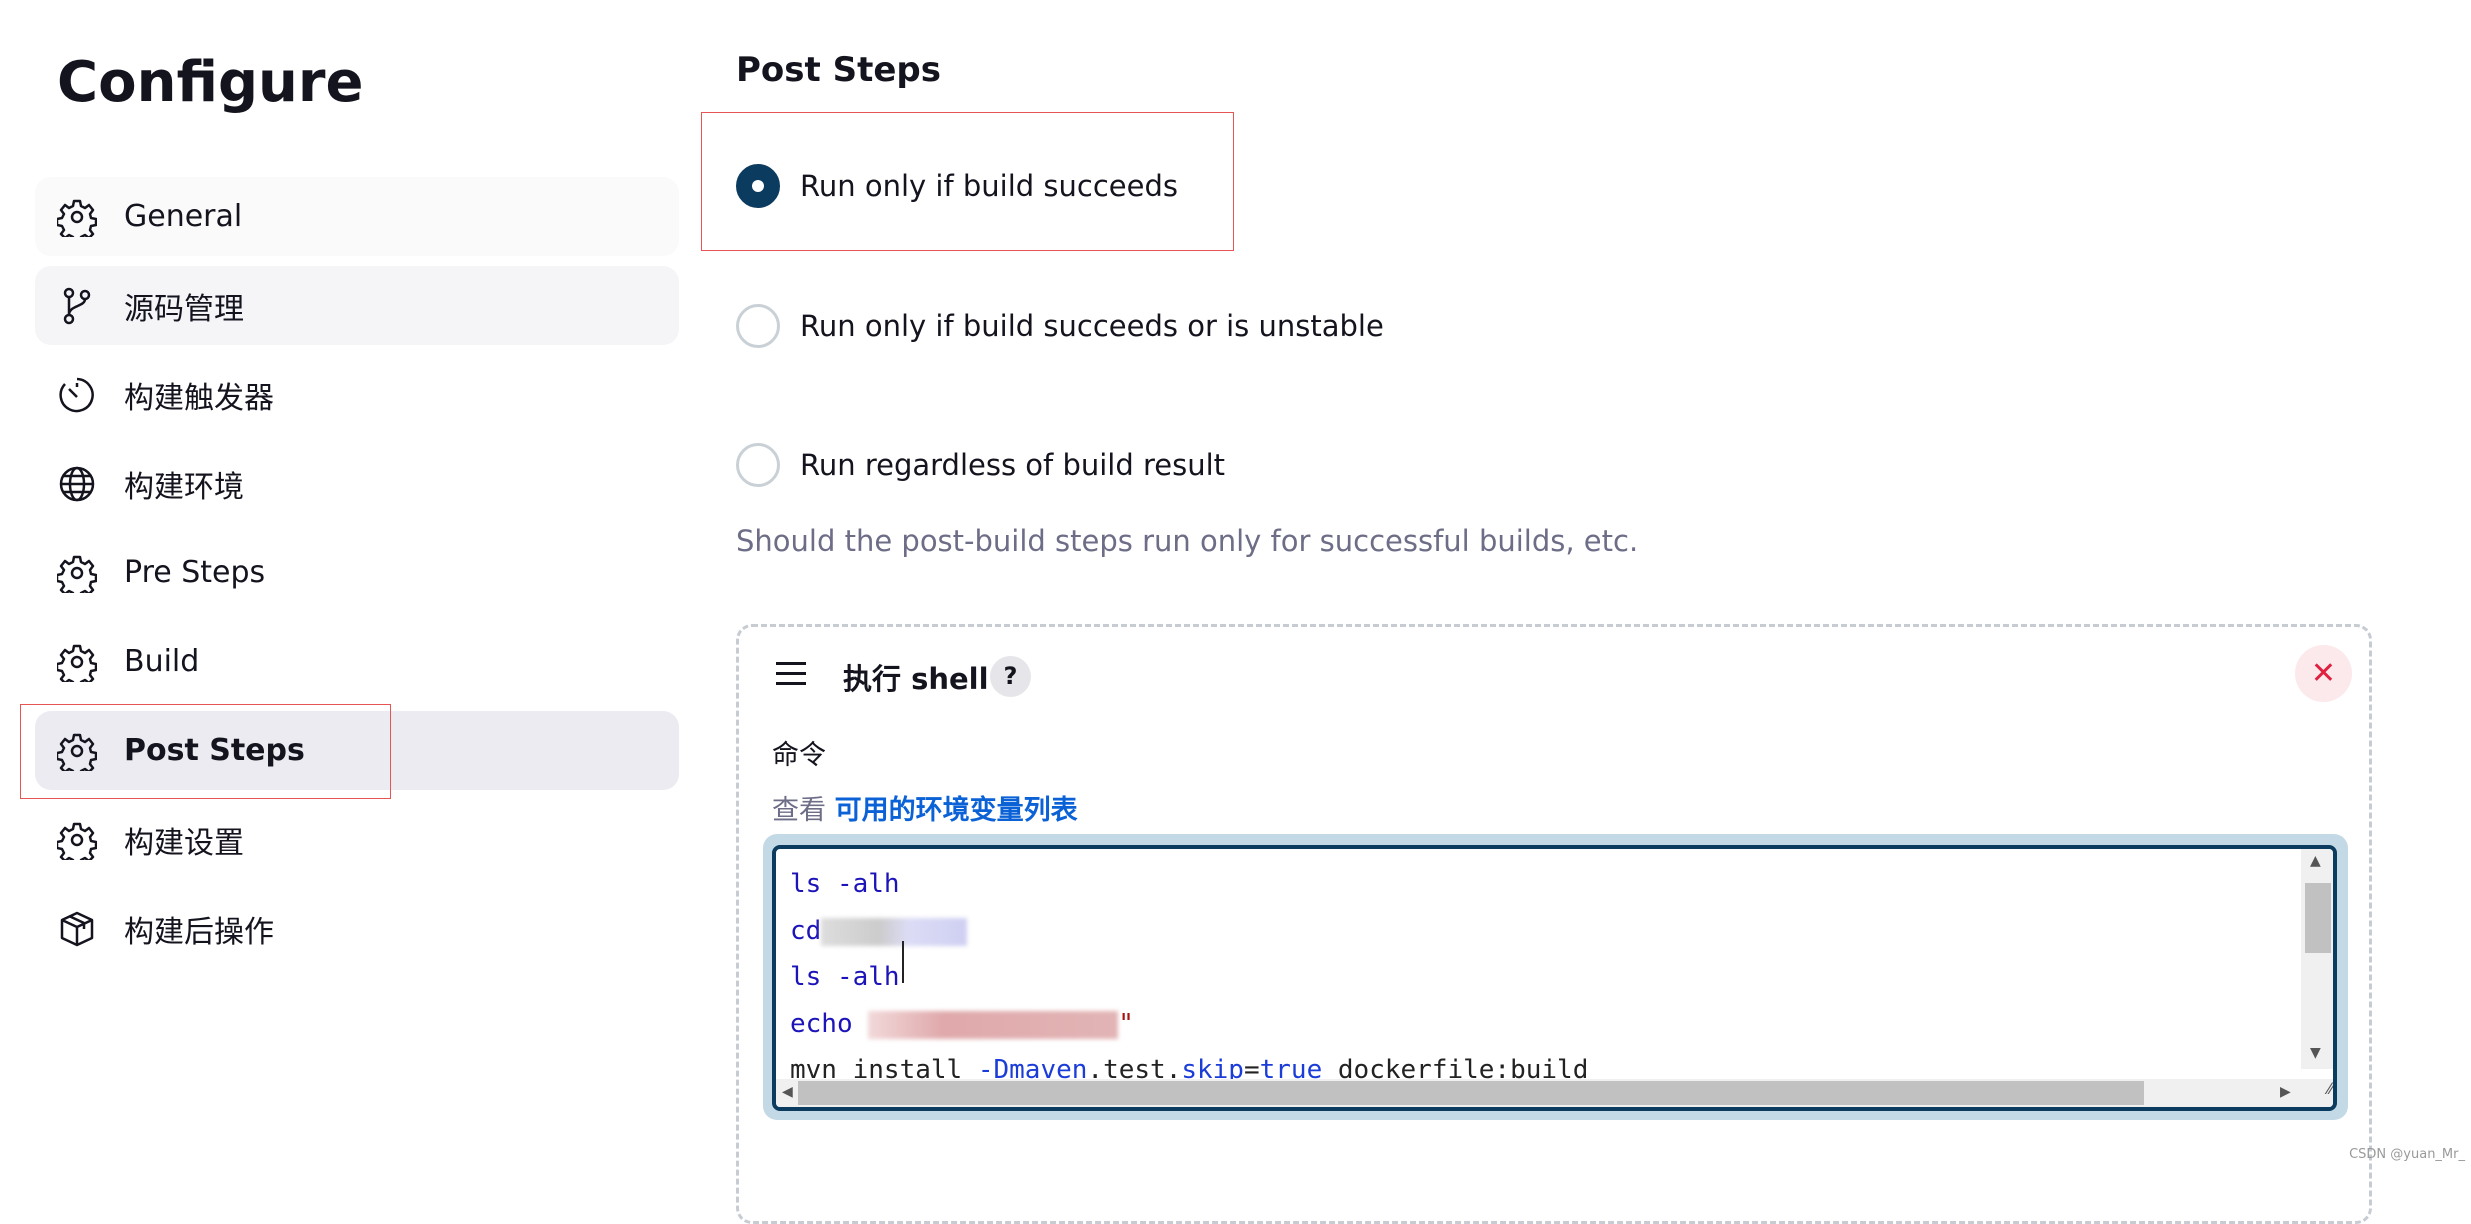 The height and width of the screenshot is (1224, 2471). I want to click on horizontal-scrollbar: ◀ ▶, so click(1540, 1093).